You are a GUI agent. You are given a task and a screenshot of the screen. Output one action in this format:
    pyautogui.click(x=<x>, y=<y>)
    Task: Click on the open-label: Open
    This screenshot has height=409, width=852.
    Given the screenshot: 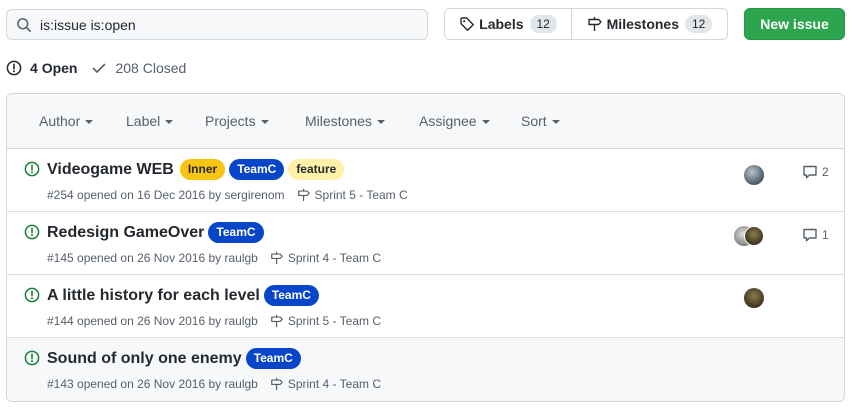 What is the action you would take?
    pyautogui.click(x=59, y=68)
    